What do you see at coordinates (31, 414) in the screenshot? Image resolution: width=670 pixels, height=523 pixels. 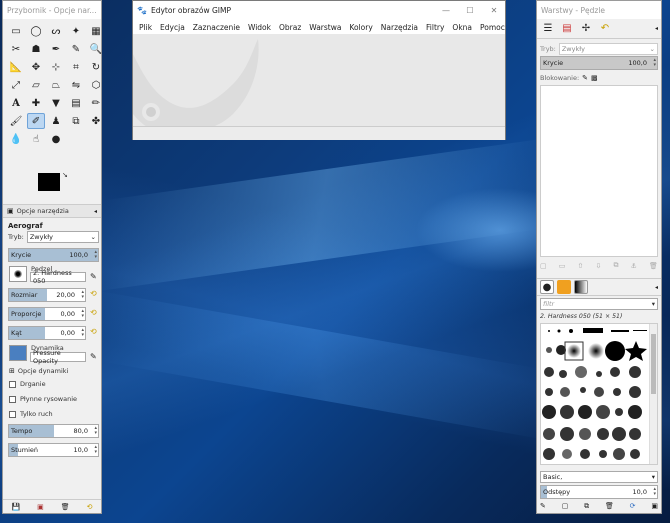 I see `incremental-checkbox: Tylko ruch` at bounding box center [31, 414].